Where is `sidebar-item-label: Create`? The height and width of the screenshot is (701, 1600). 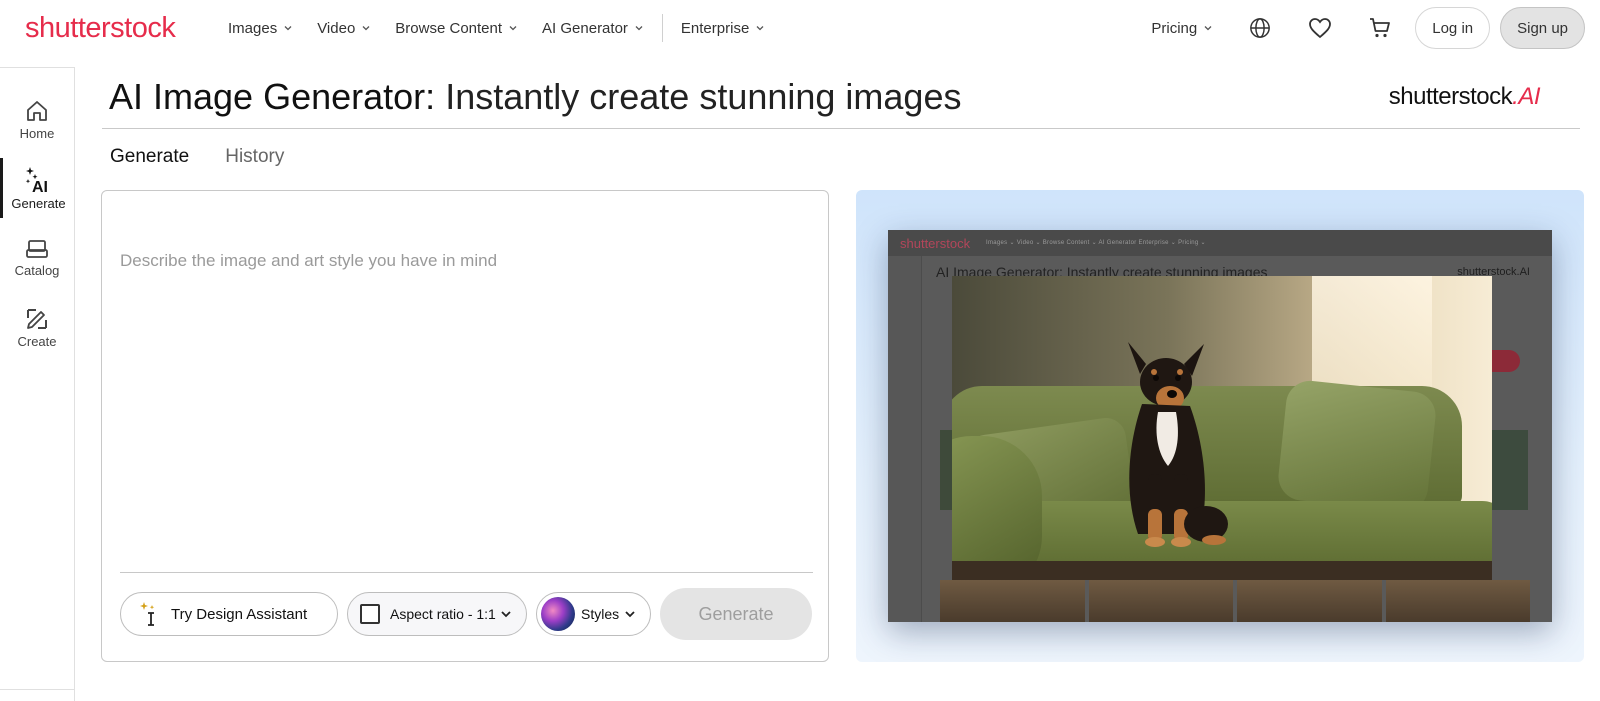
sidebar-item-label: Create is located at coordinates (37, 341).